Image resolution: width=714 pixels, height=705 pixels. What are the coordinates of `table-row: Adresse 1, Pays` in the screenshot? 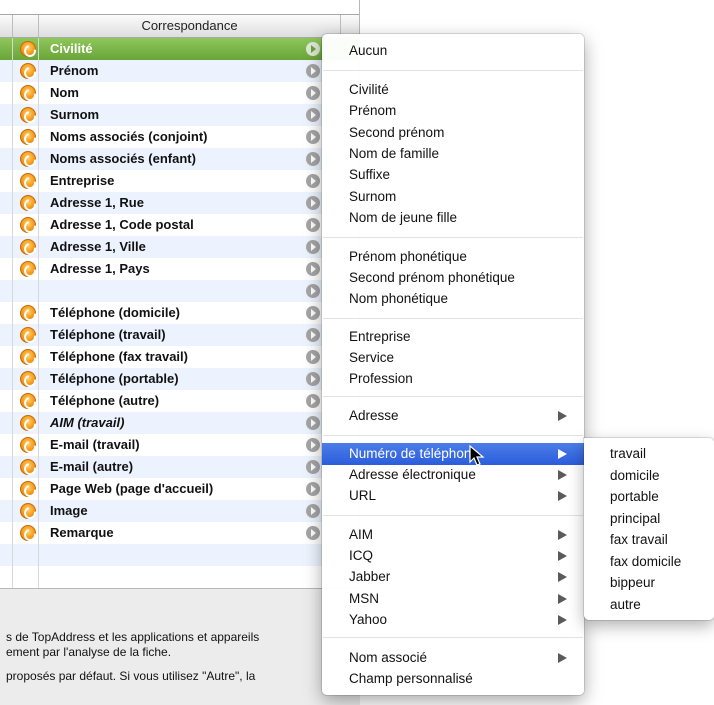 It's located at (179, 269).